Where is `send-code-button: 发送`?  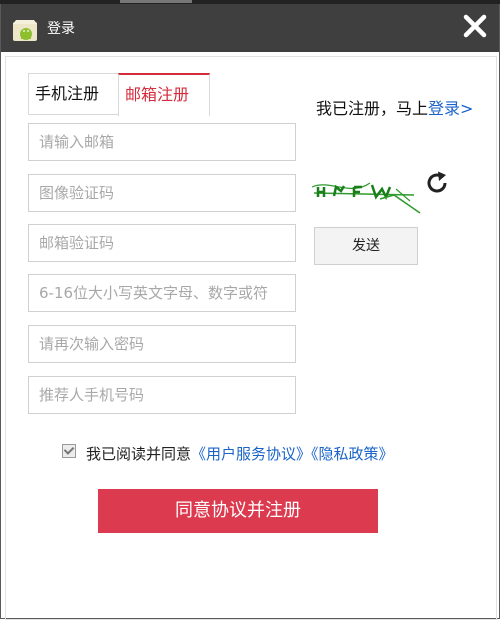 send-code-button: 发送 is located at coordinates (366, 246).